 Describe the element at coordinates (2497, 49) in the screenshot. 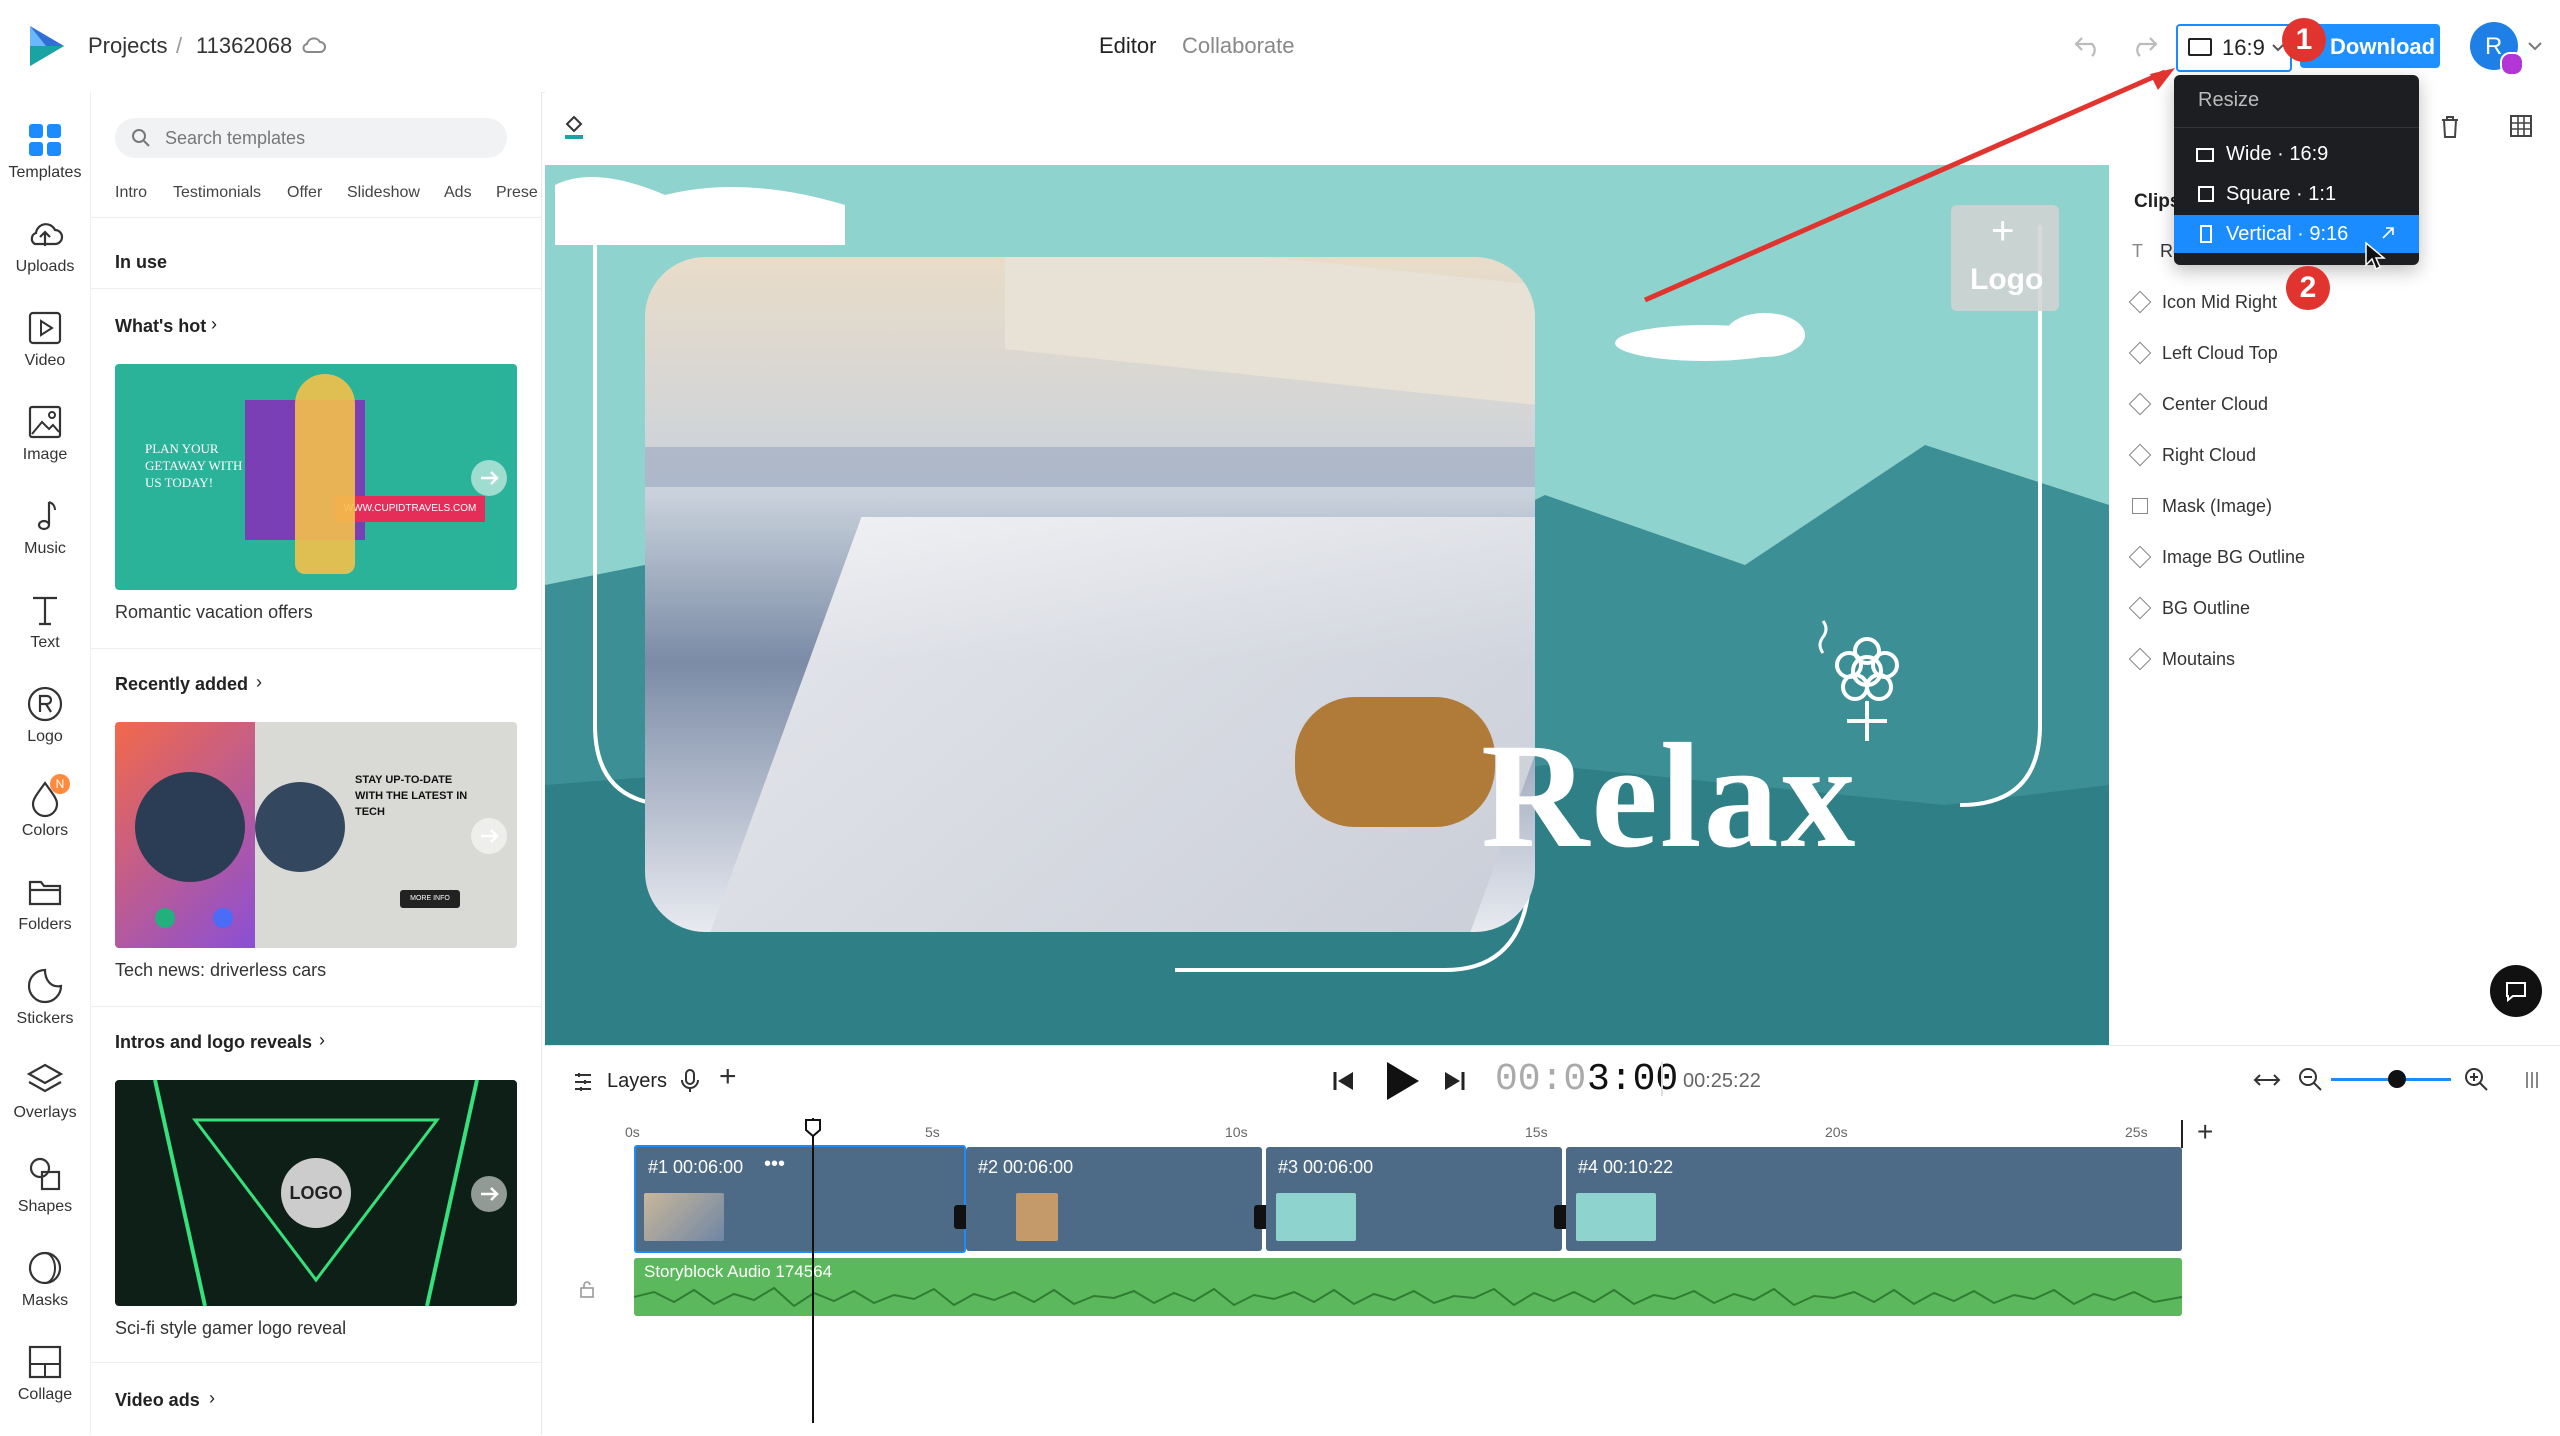

I see `avatar: R` at that location.